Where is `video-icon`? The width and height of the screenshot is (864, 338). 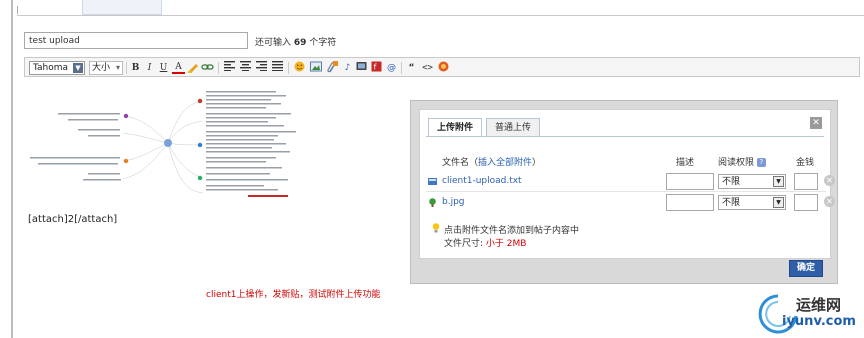 video-icon is located at coordinates (361, 68).